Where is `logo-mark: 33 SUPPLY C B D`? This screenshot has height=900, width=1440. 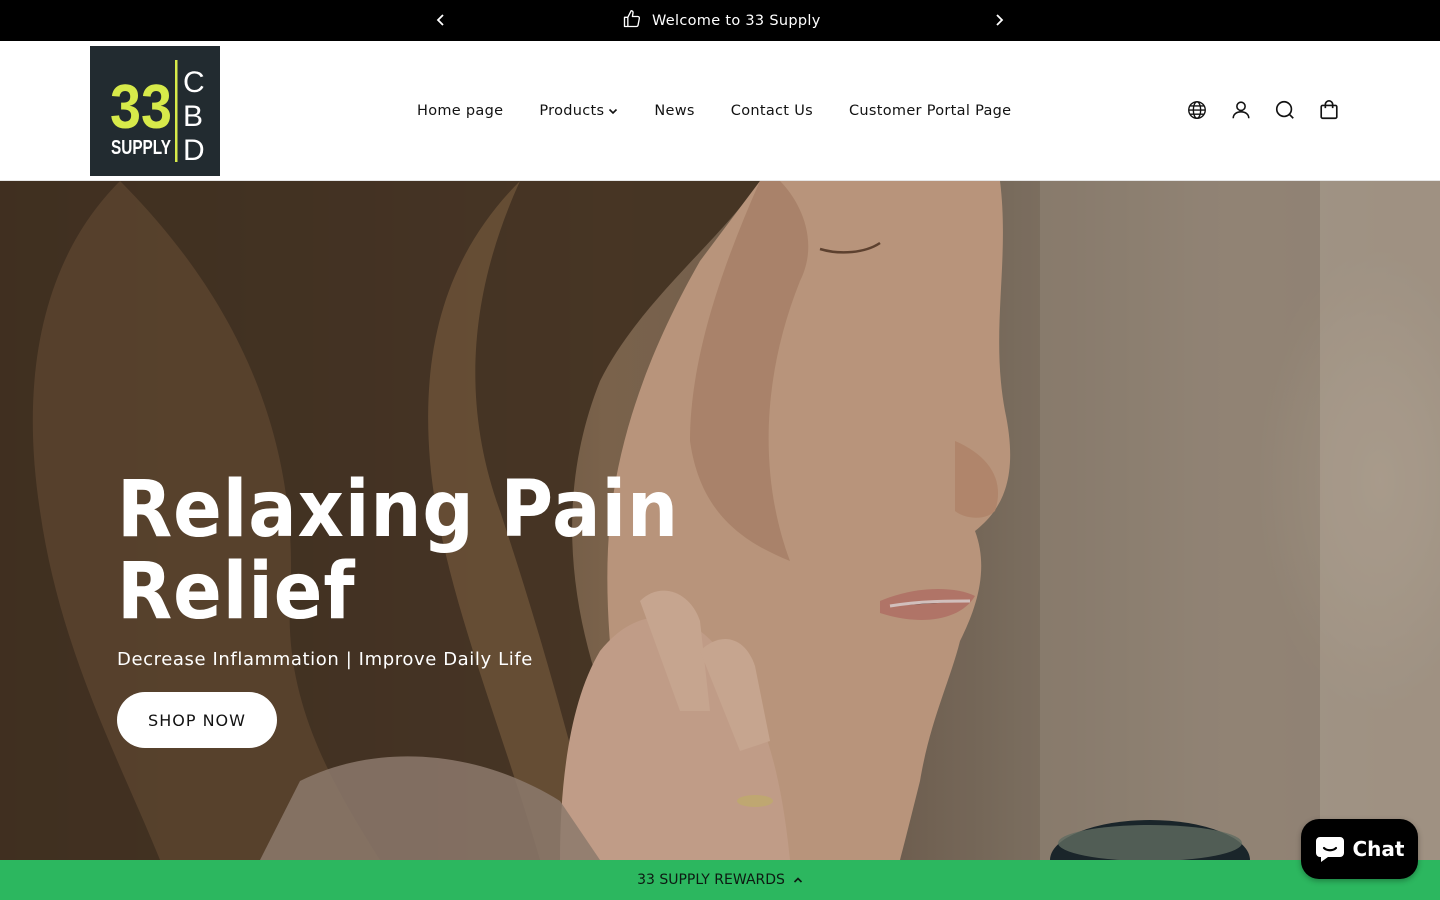 logo-mark: 33 SUPPLY C B D is located at coordinates (155, 111).